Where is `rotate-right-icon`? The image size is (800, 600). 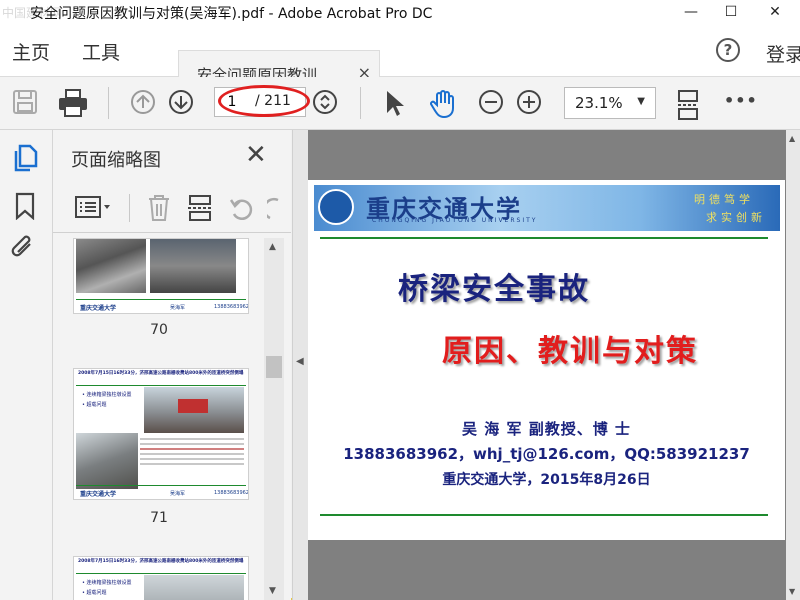
rotate-right-icon is located at coordinates (273, 209).